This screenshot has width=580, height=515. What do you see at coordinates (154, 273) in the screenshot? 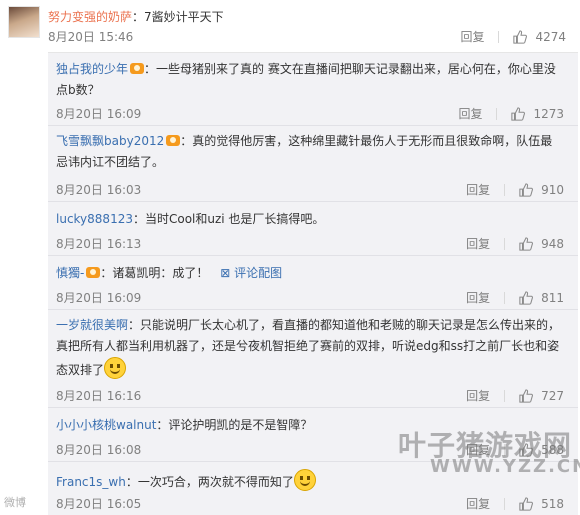
I see `reply-text: ：诸葛凯明：成了！` at bounding box center [154, 273].